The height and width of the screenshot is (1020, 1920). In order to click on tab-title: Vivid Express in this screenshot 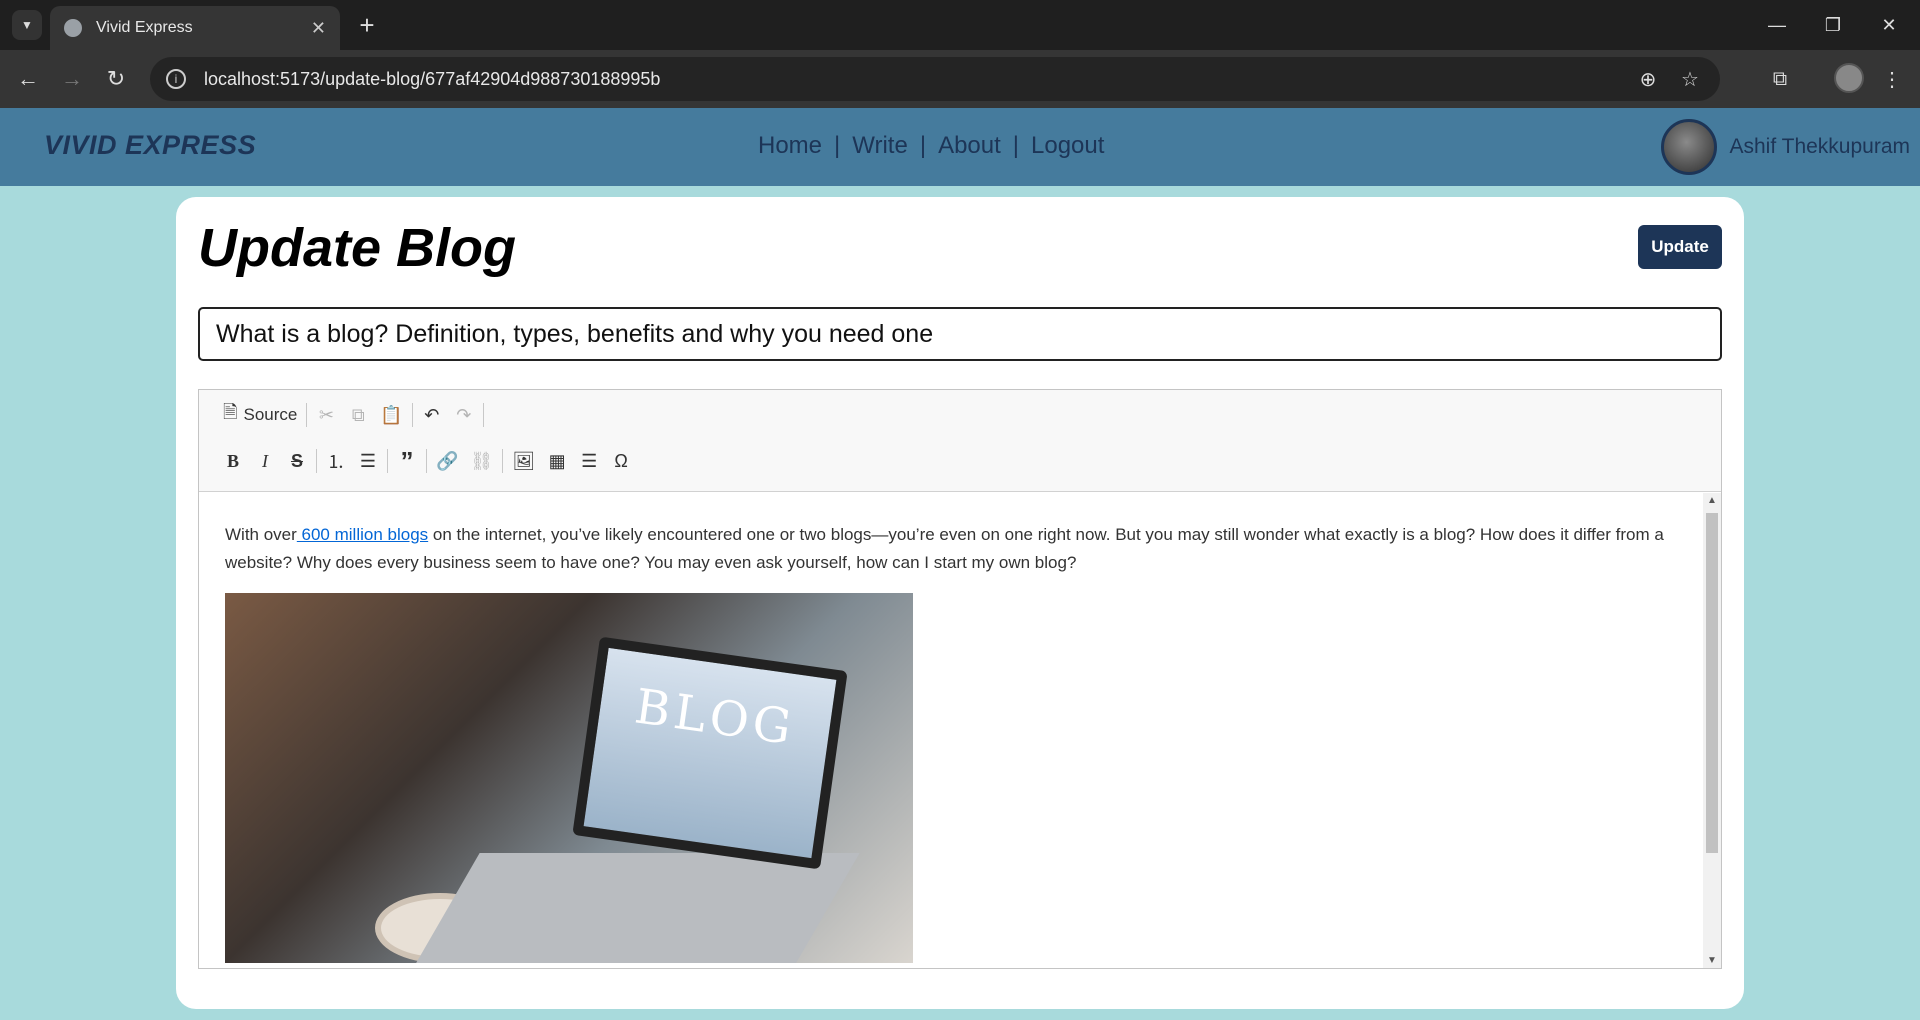, I will do `click(144, 27)`.